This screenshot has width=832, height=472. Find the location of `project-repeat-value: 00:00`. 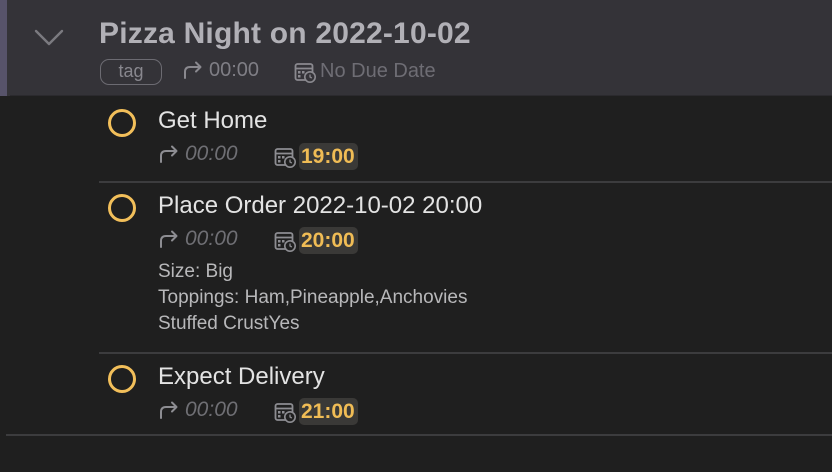

project-repeat-value: 00:00 is located at coordinates (234, 69).